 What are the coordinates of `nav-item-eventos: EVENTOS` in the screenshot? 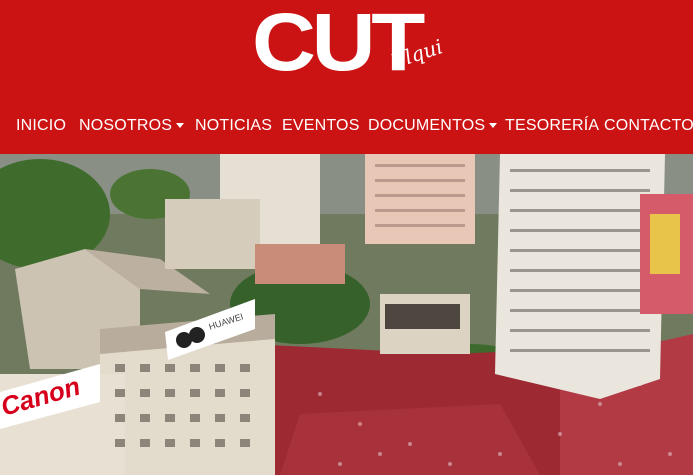 It's located at (321, 126).